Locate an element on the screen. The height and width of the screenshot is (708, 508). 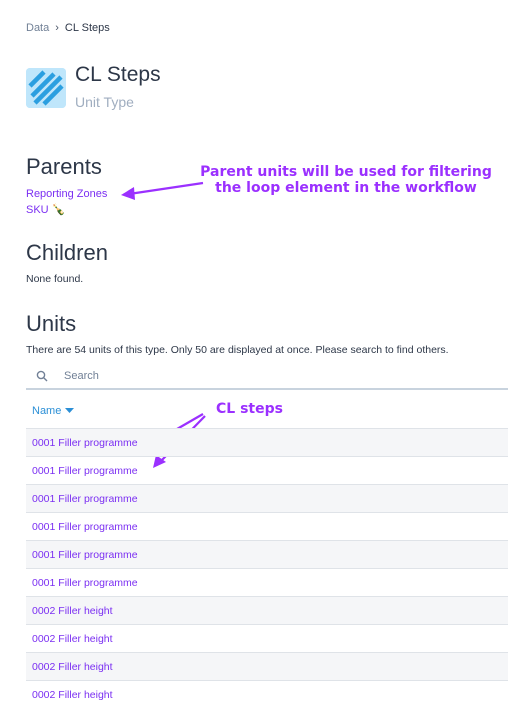
annotation-arrow-icon is located at coordinates (162, 190).